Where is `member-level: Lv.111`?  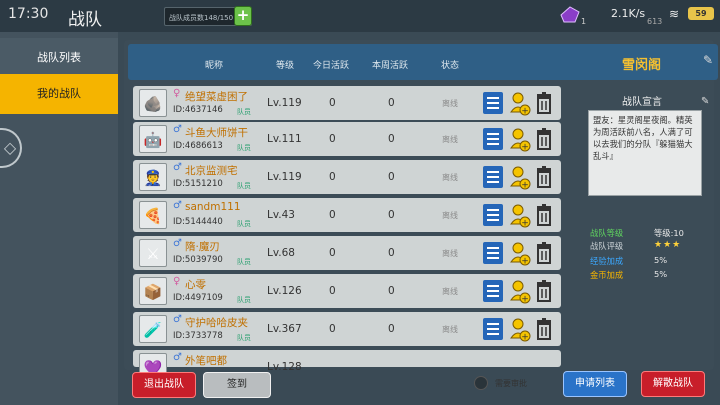 member-level: Lv.111 is located at coordinates (284, 139).